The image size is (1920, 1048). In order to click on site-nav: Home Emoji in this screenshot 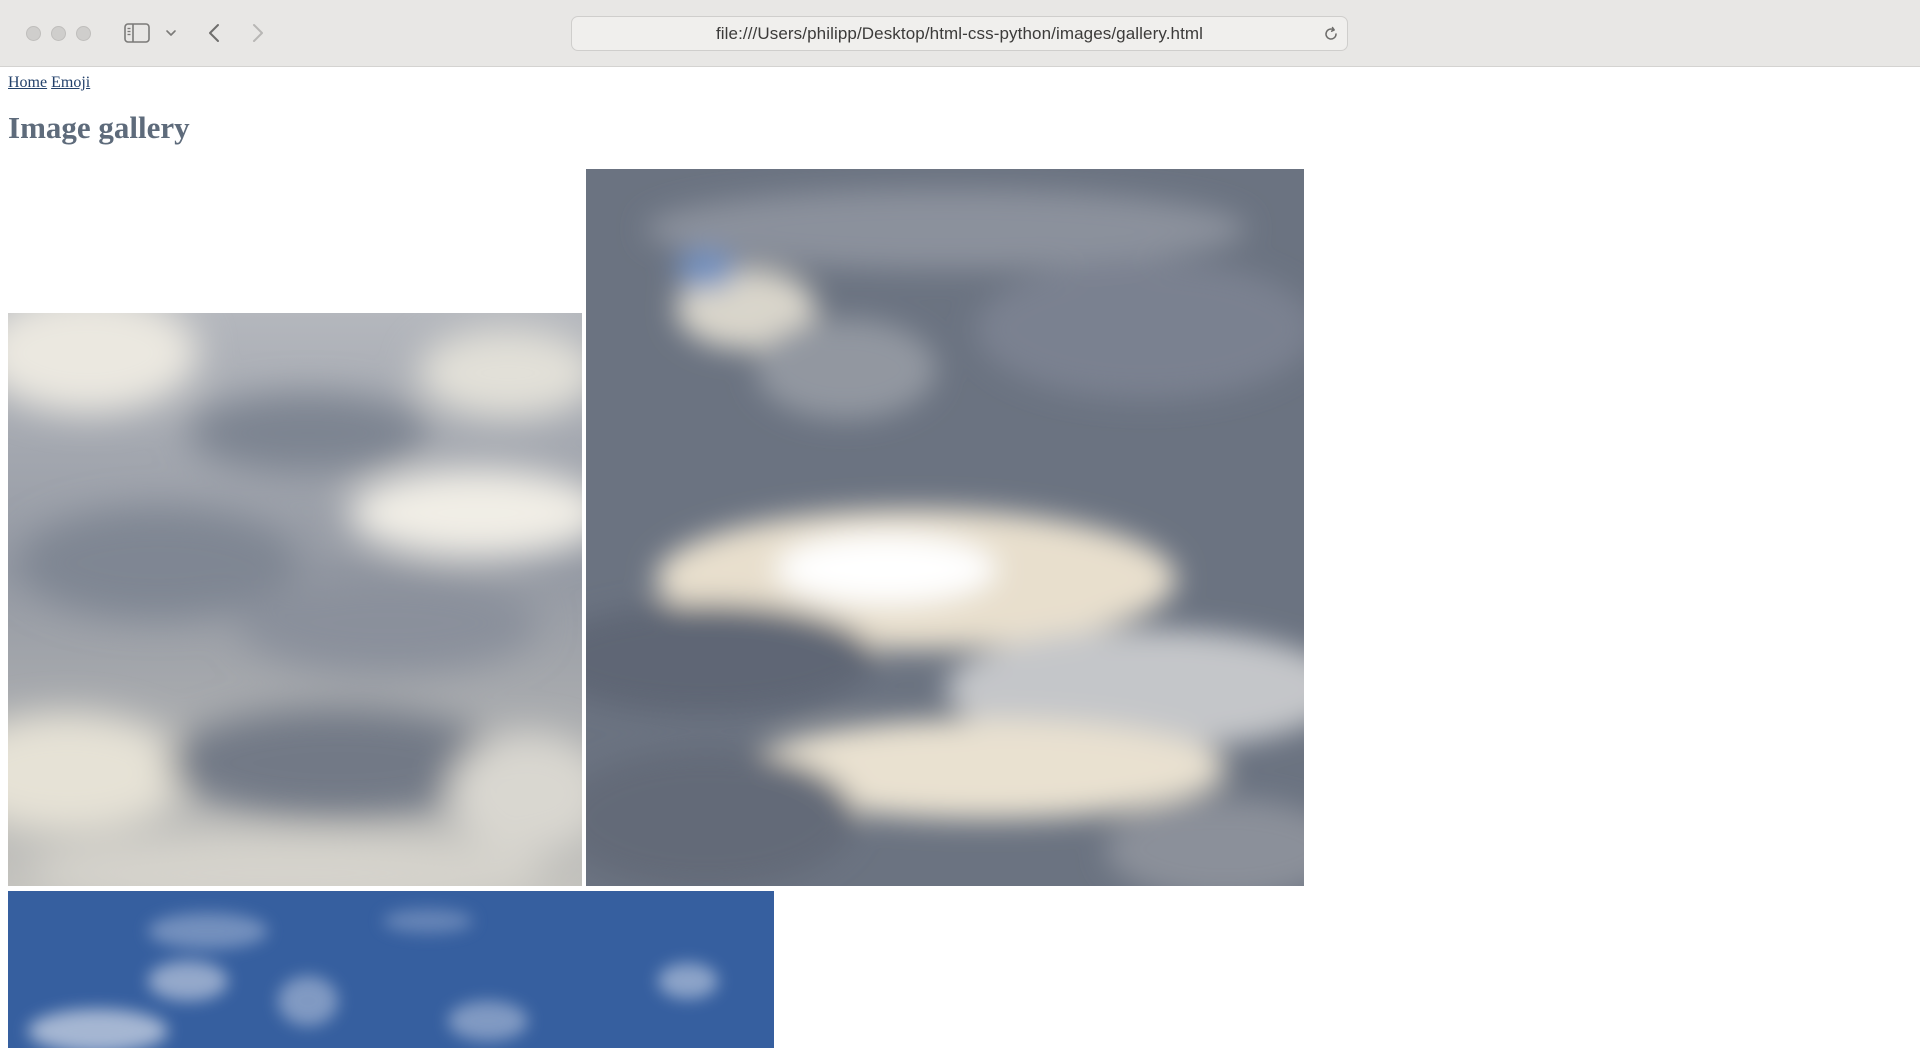, I will do `click(49, 83)`.